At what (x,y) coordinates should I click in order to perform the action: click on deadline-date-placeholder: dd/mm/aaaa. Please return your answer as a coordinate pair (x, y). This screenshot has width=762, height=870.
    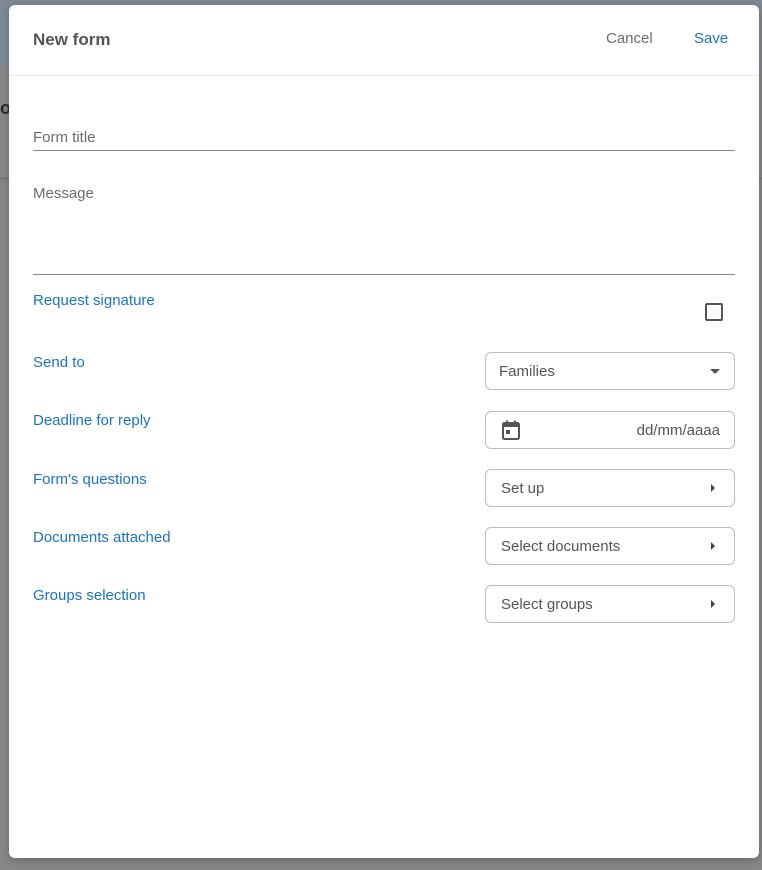
    Looking at the image, I should click on (678, 430).